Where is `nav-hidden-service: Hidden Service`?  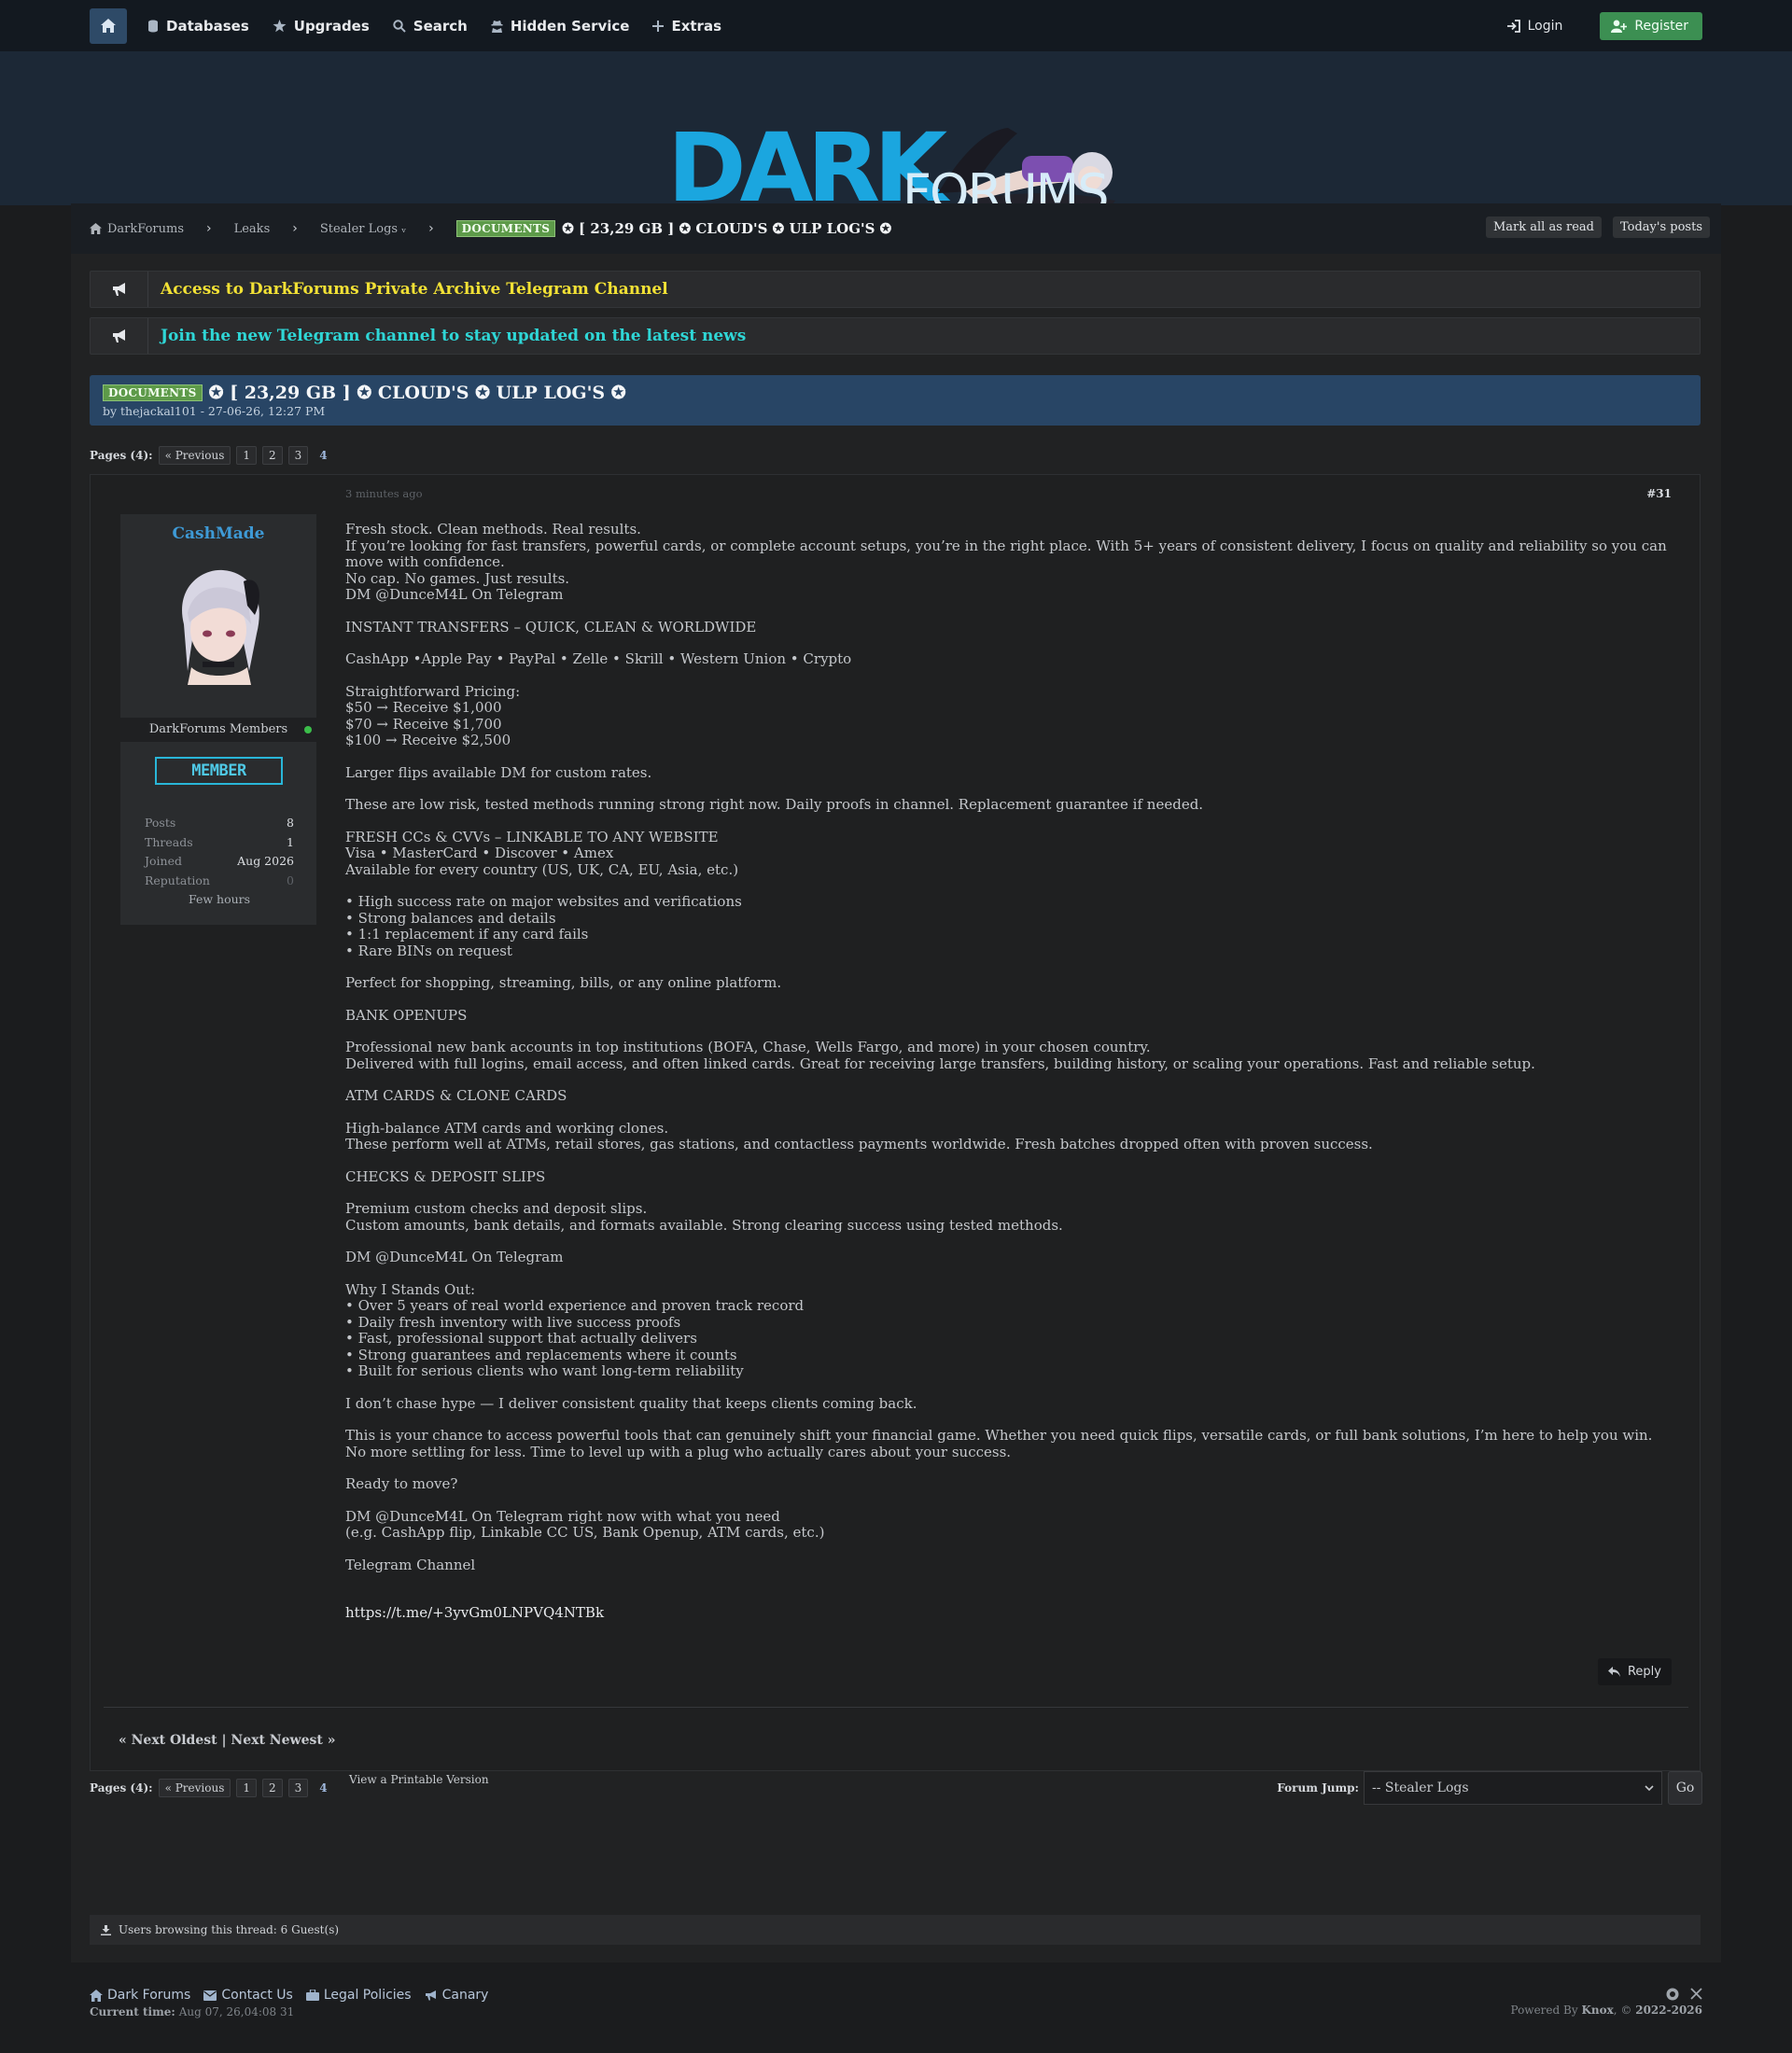 nav-hidden-service: Hidden Service is located at coordinates (560, 26).